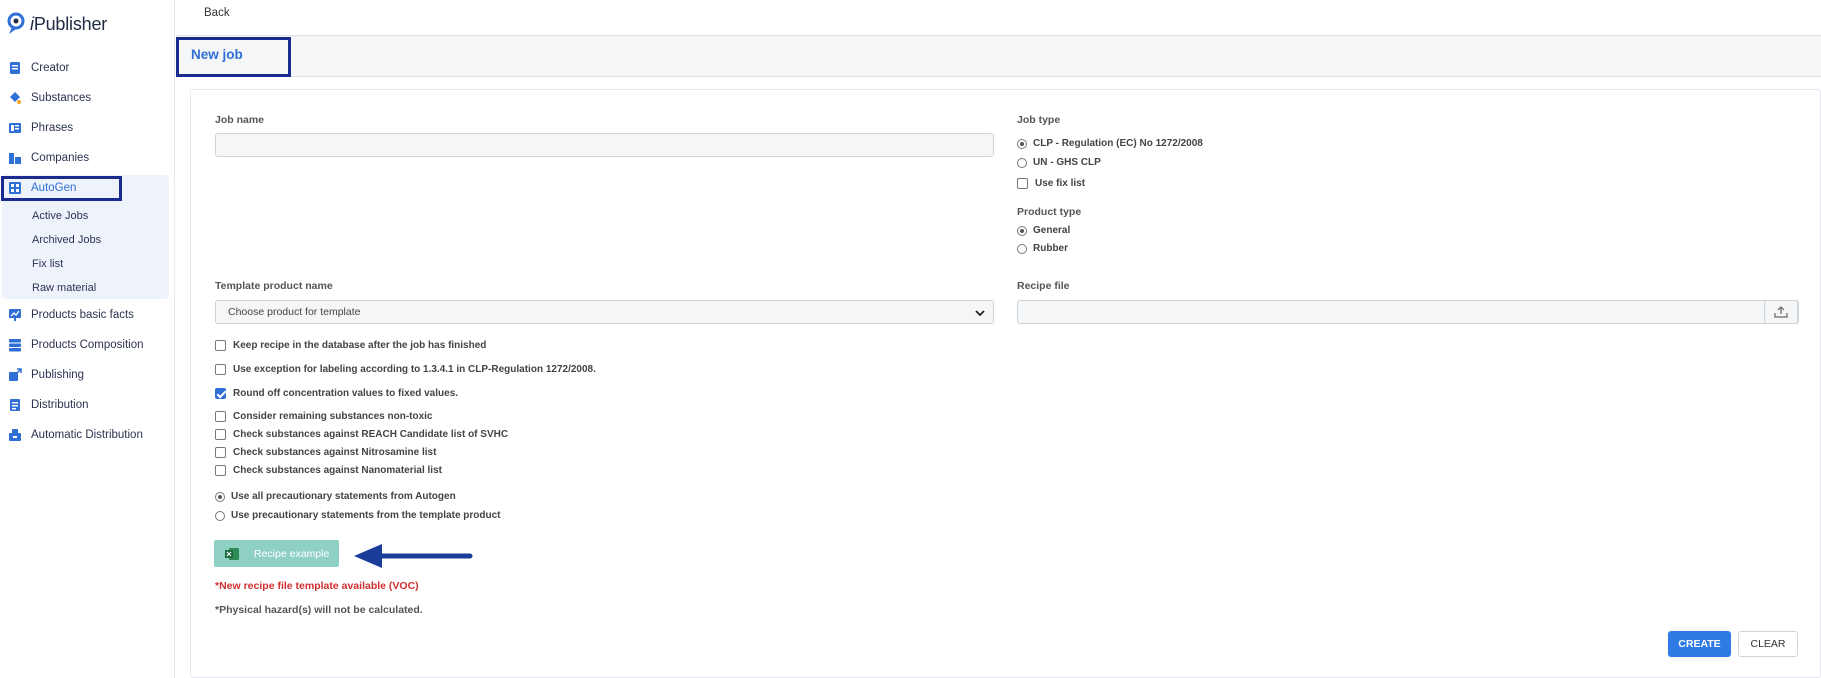  Describe the element at coordinates (61, 188) in the screenshot. I see `autogen-highlight-box` at that location.